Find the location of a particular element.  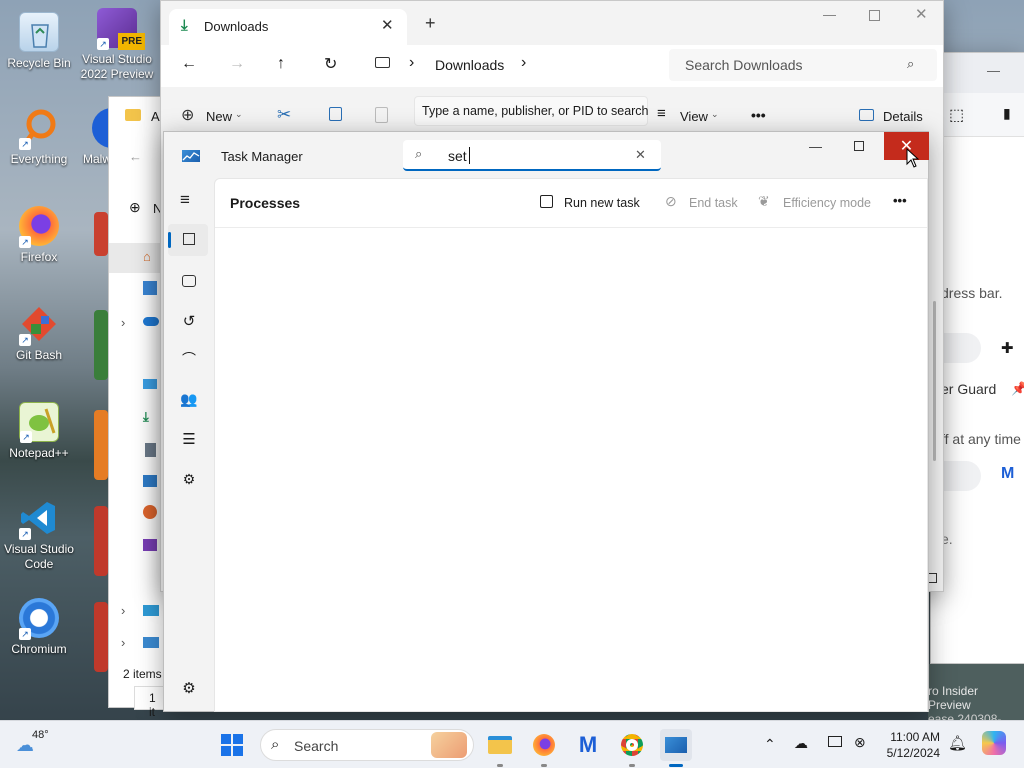

scrollbar-thumb is located at coordinates (934, 381).